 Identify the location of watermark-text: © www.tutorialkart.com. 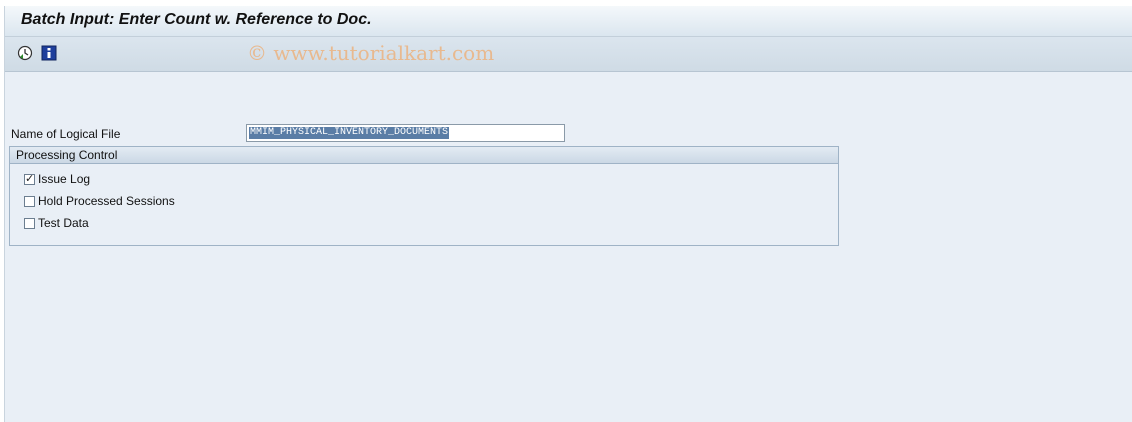
(371, 53).